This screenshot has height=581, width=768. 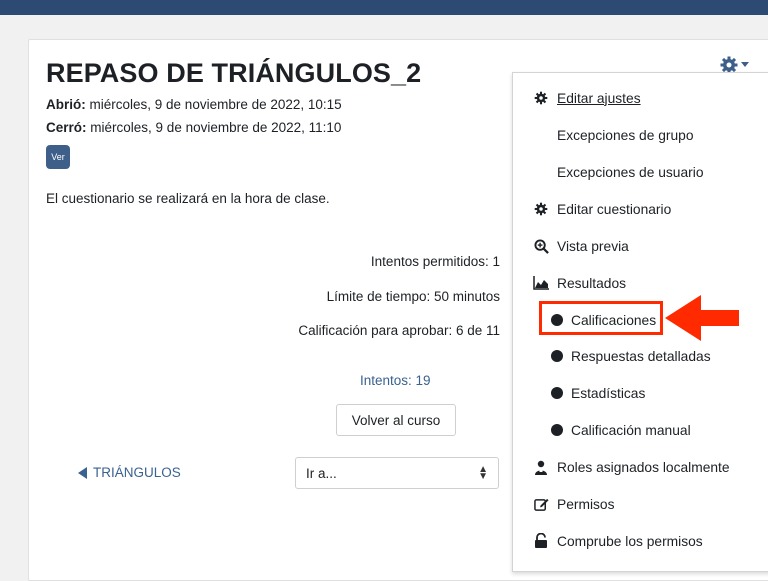 I want to click on back-to-course-button: Volver al curso, so click(x=396, y=420).